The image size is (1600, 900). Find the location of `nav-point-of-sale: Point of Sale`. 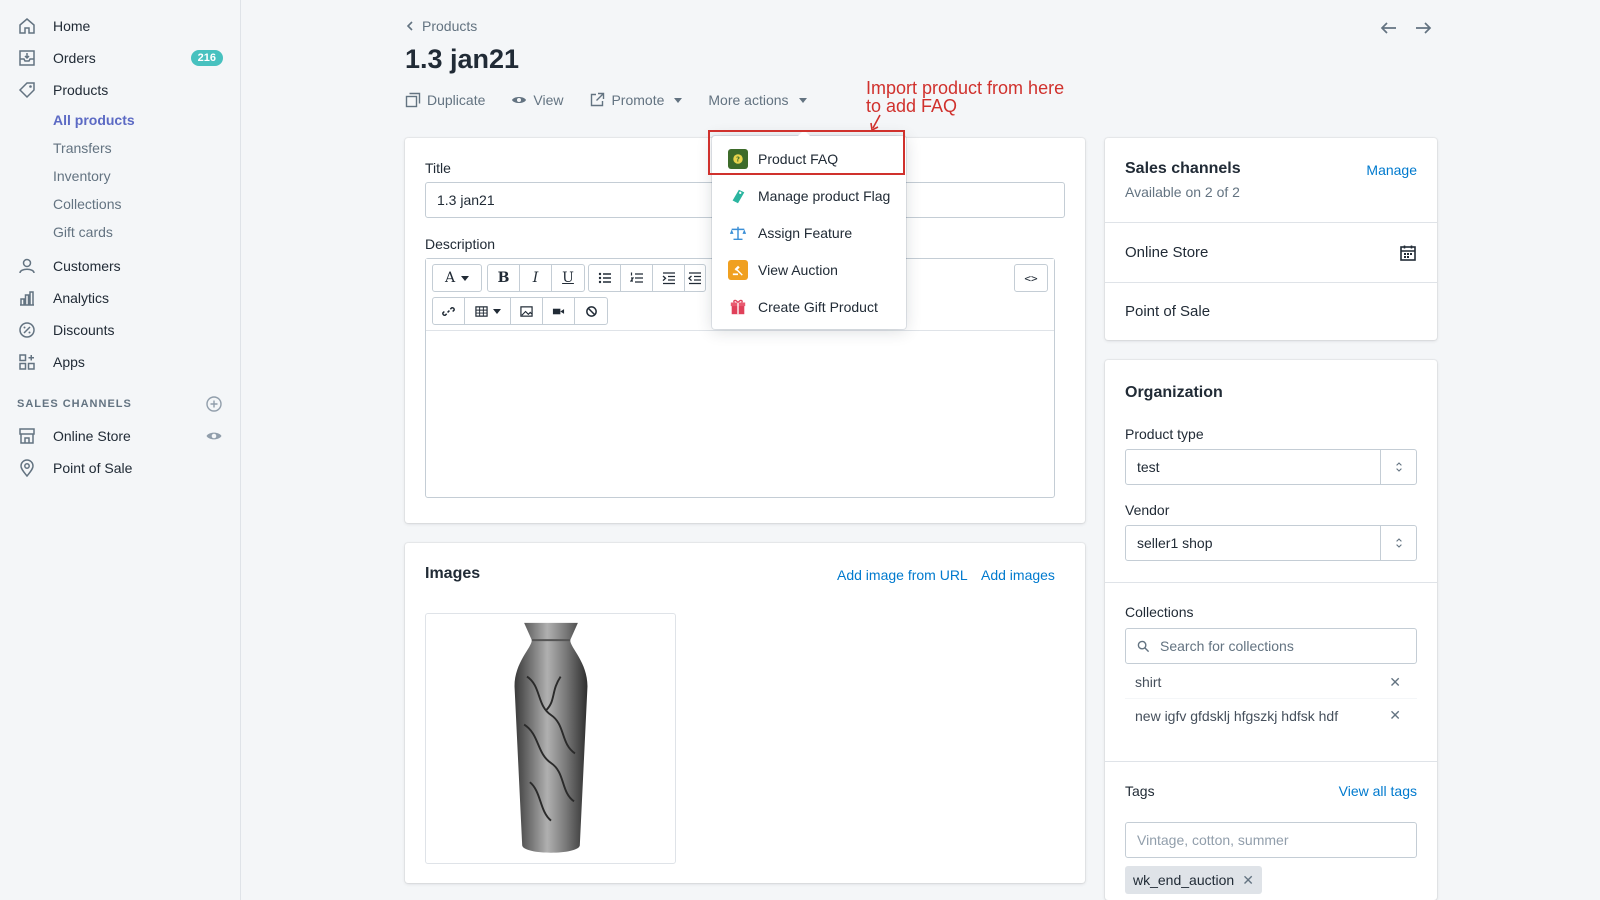

nav-point-of-sale: Point of Sale is located at coordinates (120, 468).